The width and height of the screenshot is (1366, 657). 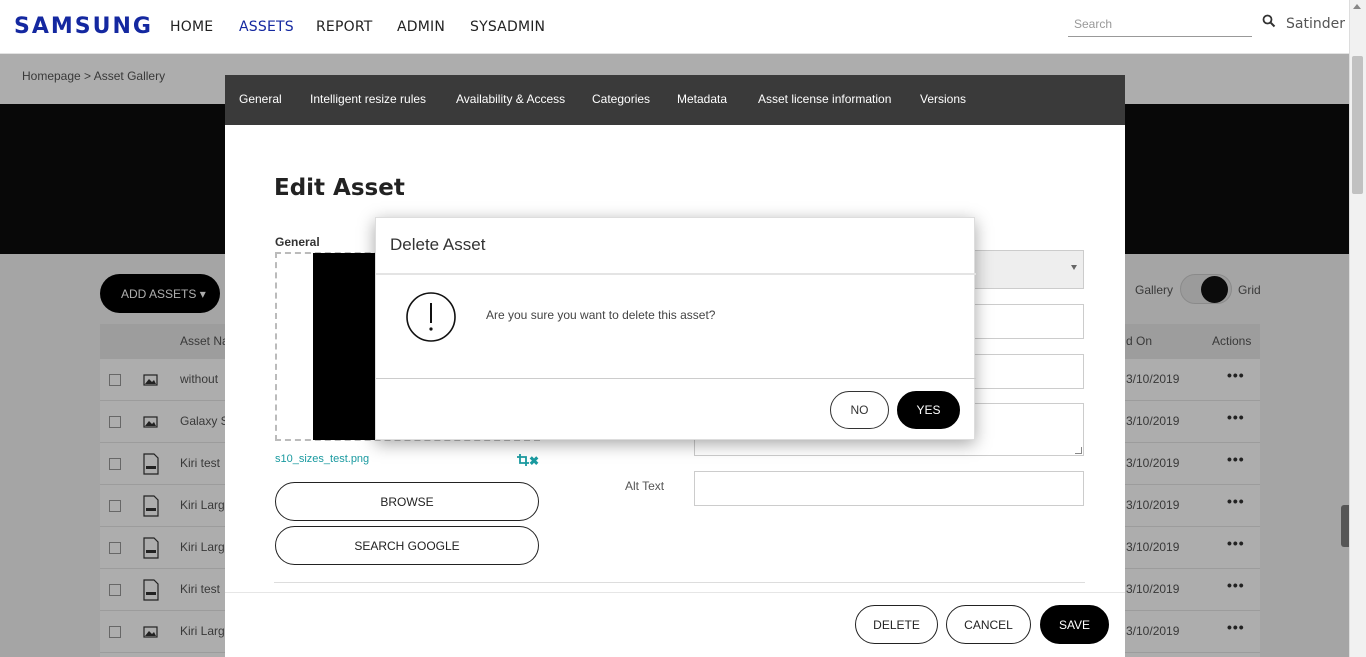 I want to click on no-button: NO, so click(x=859, y=410).